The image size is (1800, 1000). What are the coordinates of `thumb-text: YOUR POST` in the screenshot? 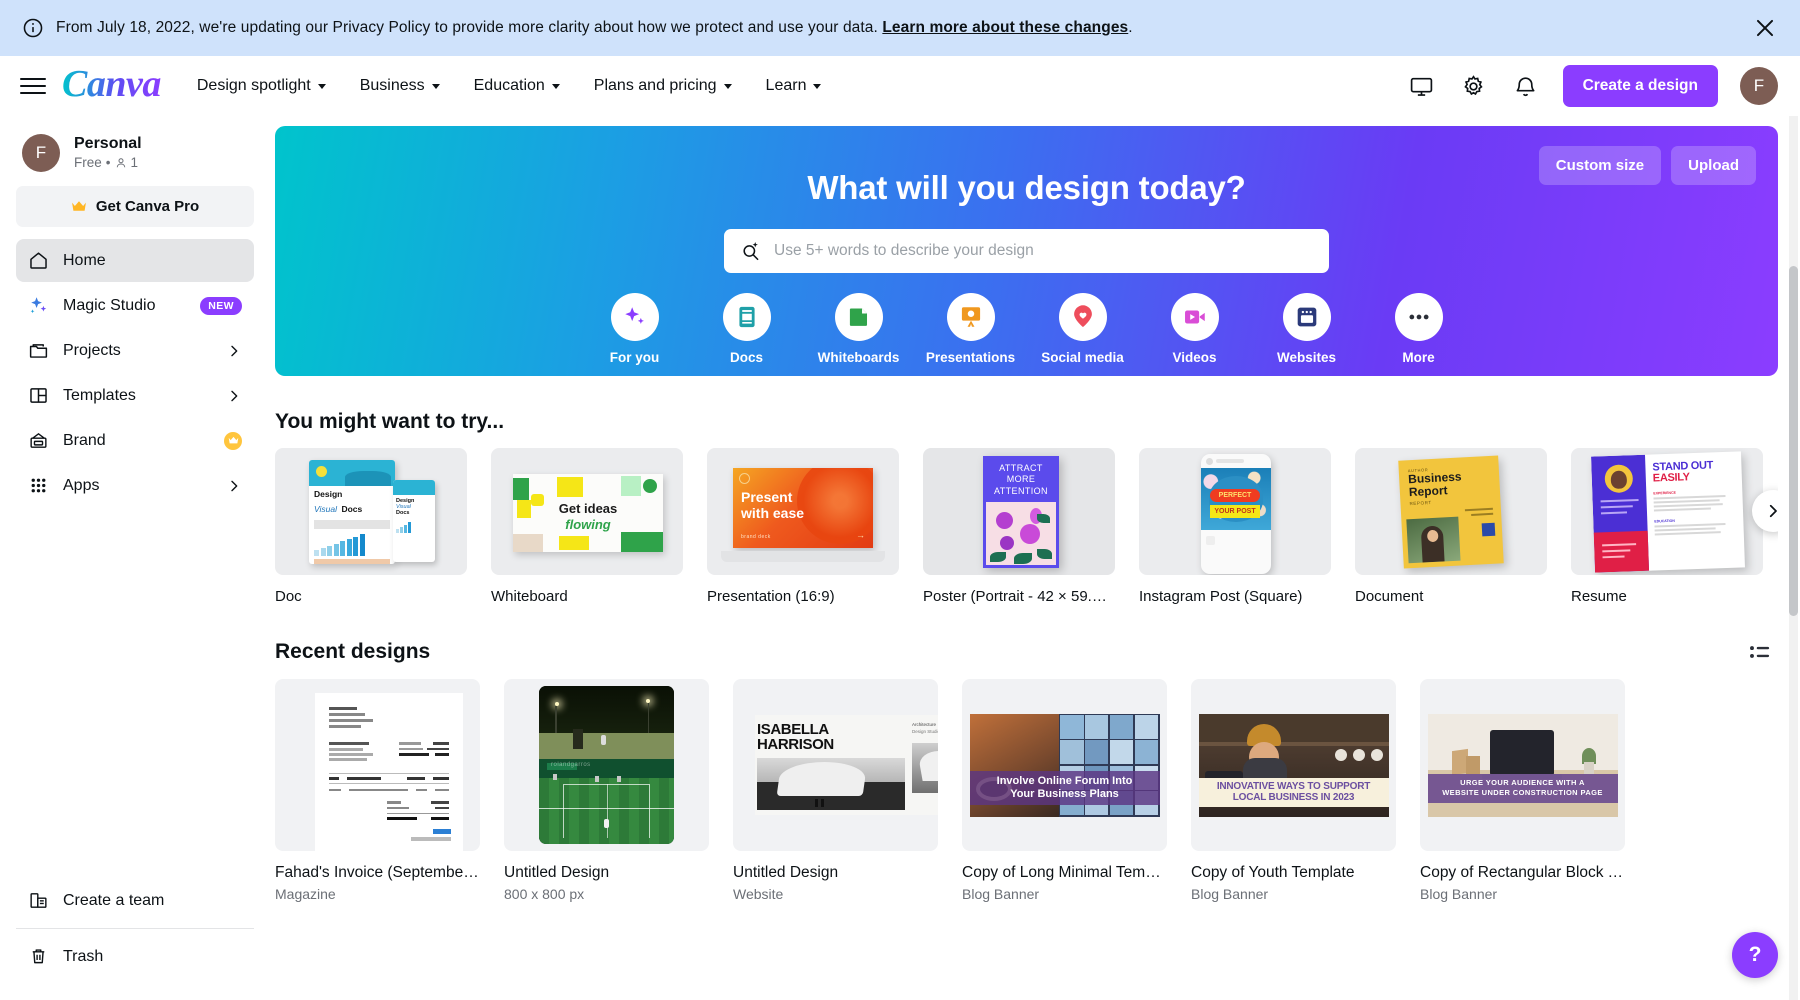 It's located at (1235, 511).